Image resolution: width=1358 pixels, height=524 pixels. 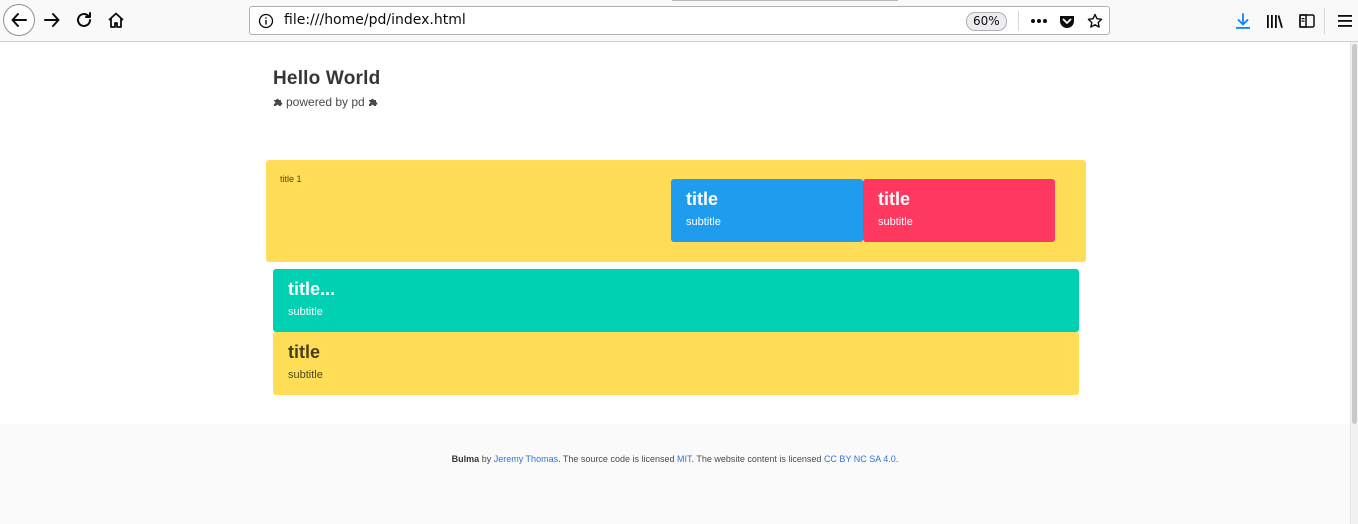 I want to click on page-actions-button, so click(x=1039, y=21).